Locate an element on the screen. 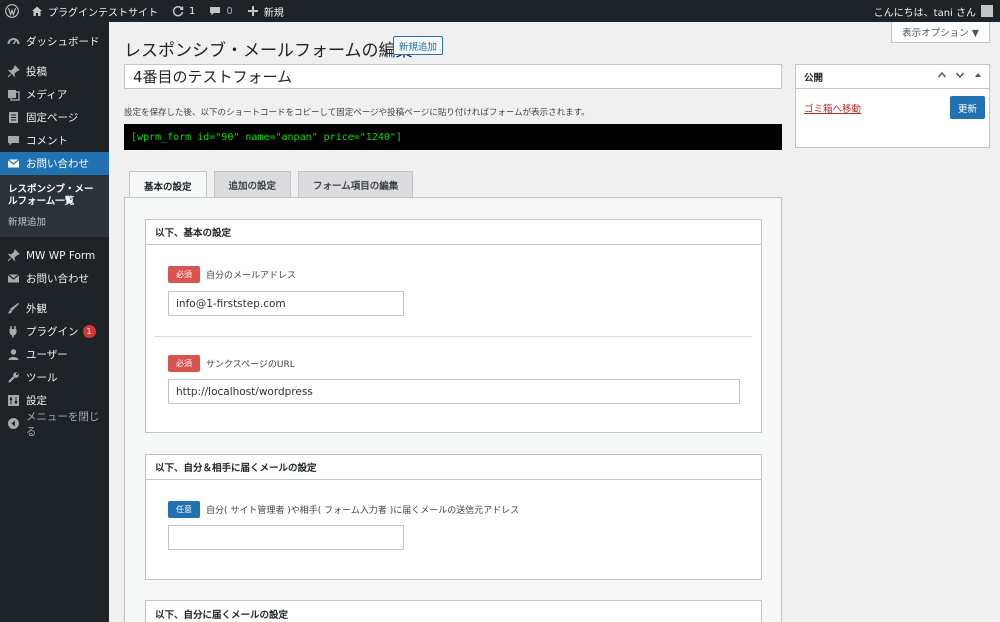 This screenshot has width=1000, height=622. tab-form-fields: フォーム項目の編集 is located at coordinates (356, 184).